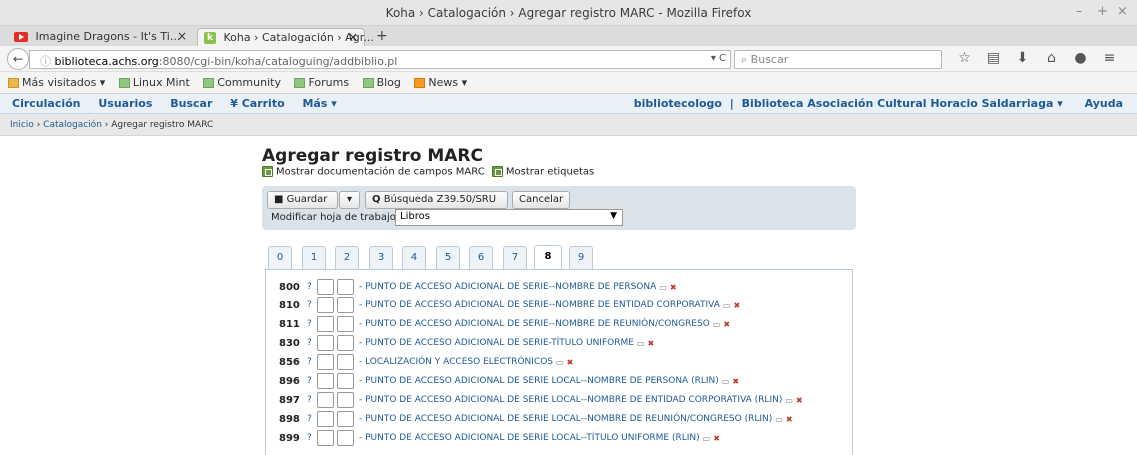  What do you see at coordinates (448, 257) in the screenshot?
I see `marc-tab-5: 5` at bounding box center [448, 257].